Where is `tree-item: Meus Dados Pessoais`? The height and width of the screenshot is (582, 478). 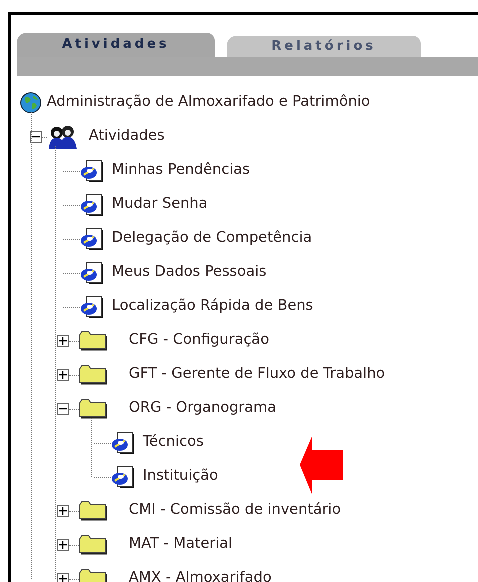 tree-item: Meus Dados Pessoais is located at coordinates (189, 273).